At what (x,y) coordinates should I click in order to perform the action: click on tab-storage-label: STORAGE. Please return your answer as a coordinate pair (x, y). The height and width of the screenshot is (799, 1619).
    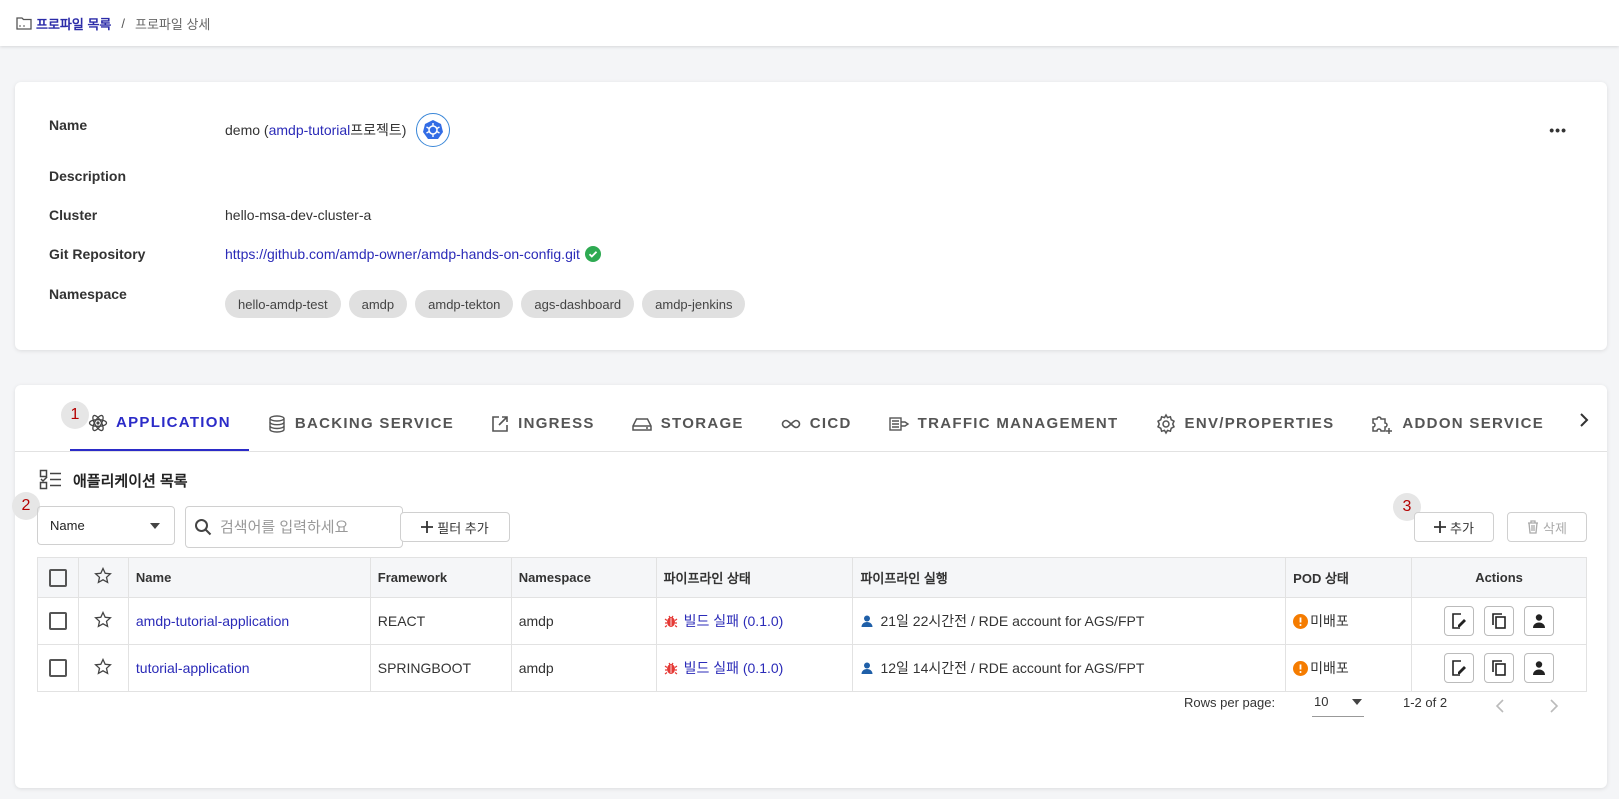
    Looking at the image, I should click on (702, 423).